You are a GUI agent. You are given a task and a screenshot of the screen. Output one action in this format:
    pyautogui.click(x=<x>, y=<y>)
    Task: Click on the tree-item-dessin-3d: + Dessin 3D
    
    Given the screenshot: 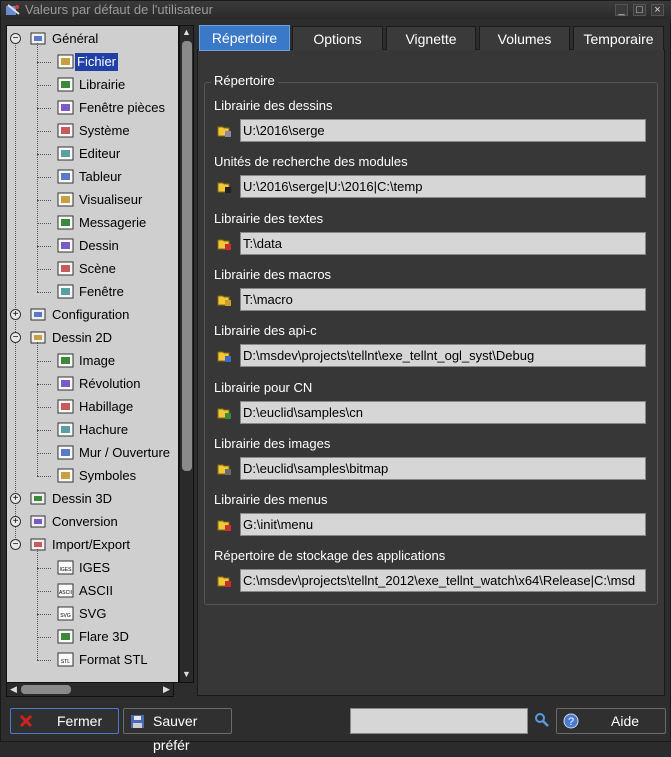 What is the action you would take?
    pyautogui.click(x=92, y=499)
    